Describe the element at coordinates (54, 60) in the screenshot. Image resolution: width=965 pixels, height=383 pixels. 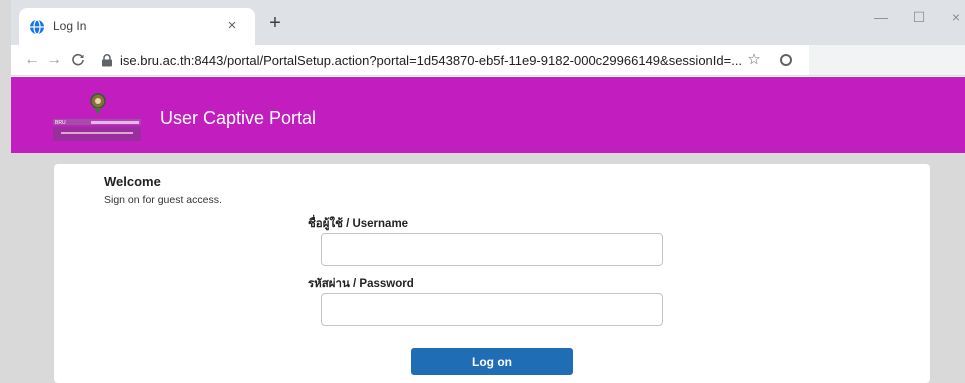
I see `forward-button: →` at that location.